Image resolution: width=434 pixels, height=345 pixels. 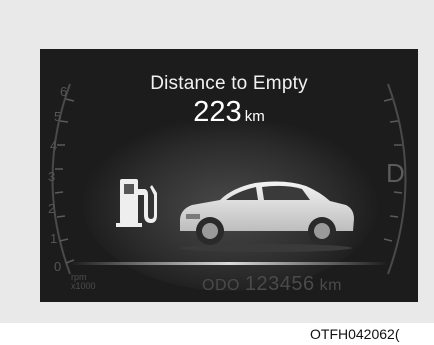 I want to click on tach-scale-2: 2, so click(x=52, y=208).